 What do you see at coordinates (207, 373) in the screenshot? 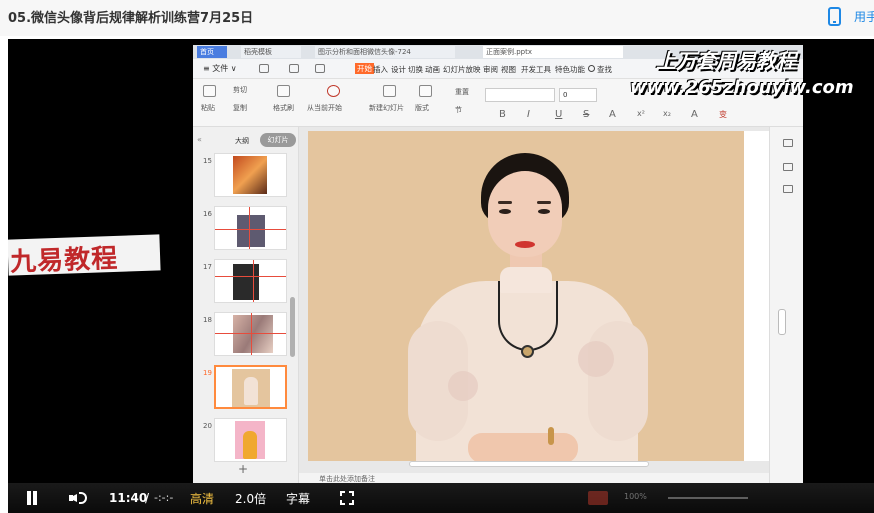
I see `slide-number: 19` at bounding box center [207, 373].